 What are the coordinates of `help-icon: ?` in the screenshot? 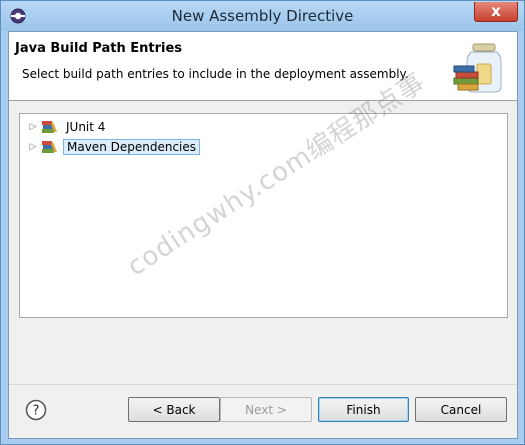 It's located at (36, 411).